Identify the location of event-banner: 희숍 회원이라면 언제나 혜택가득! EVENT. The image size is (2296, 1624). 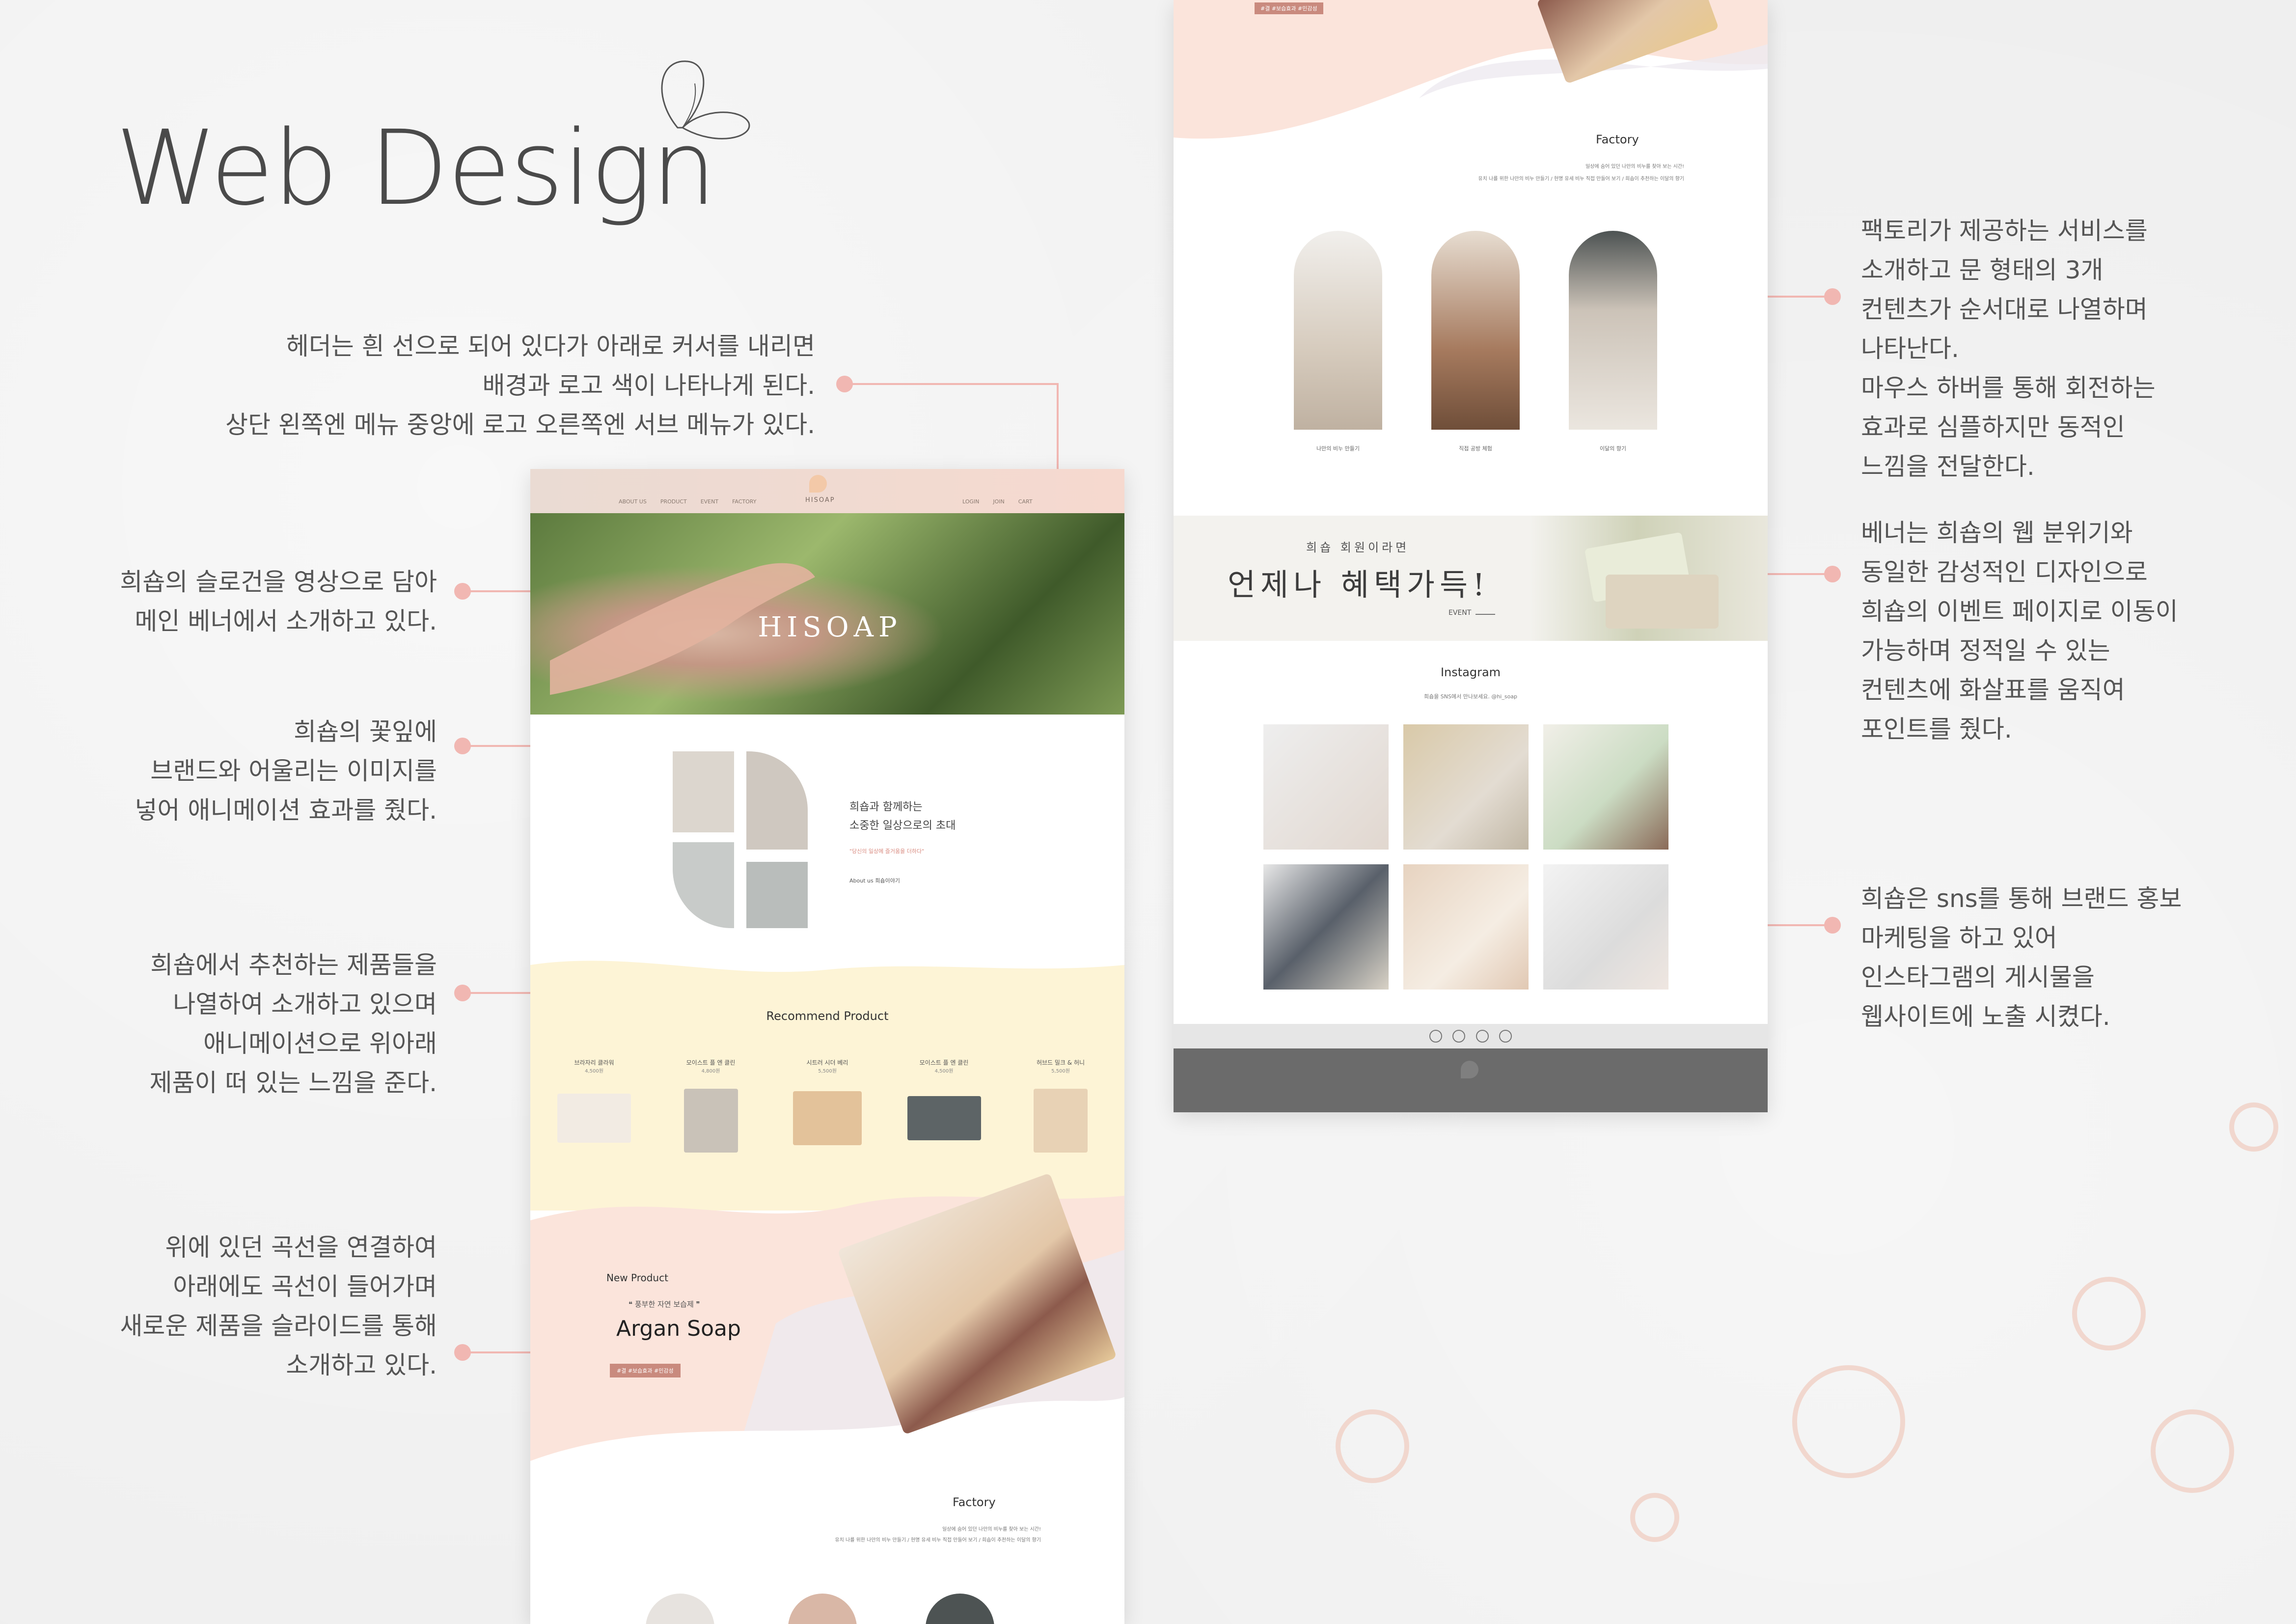
(1471, 578).